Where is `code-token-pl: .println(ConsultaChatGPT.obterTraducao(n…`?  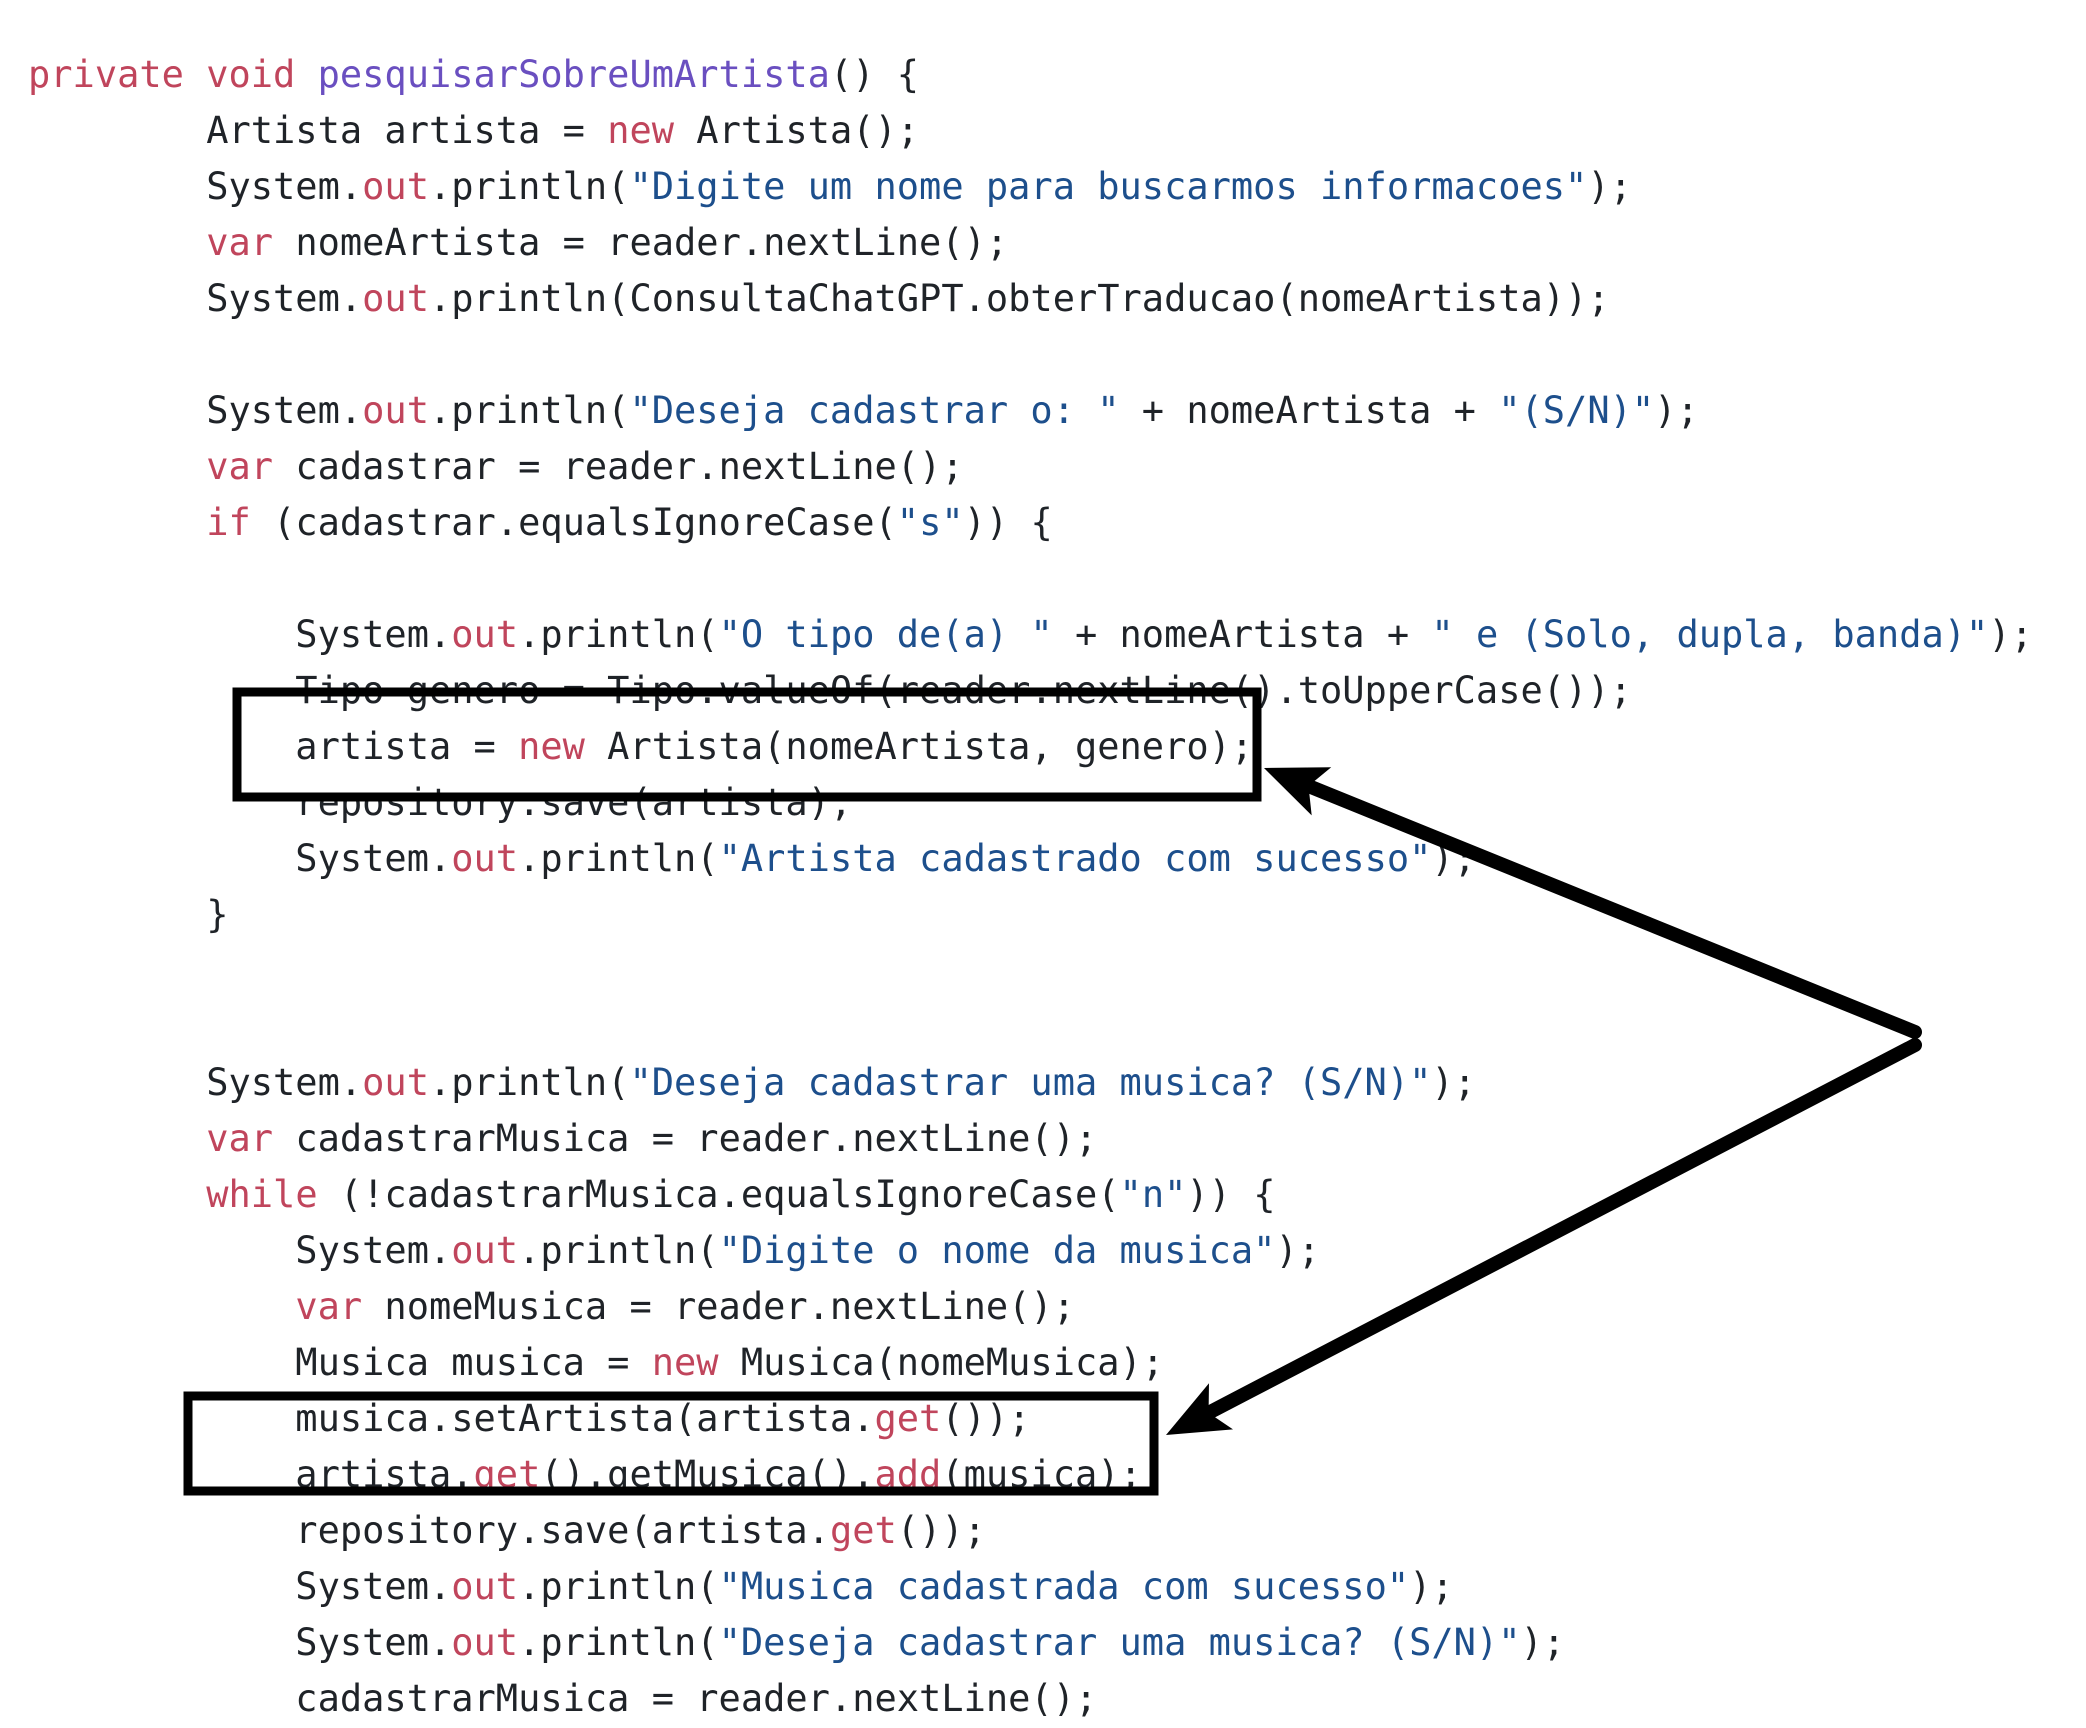
code-token-pl: .println(ConsultaChatGPT.obterTraducao(n… is located at coordinates (1019, 298).